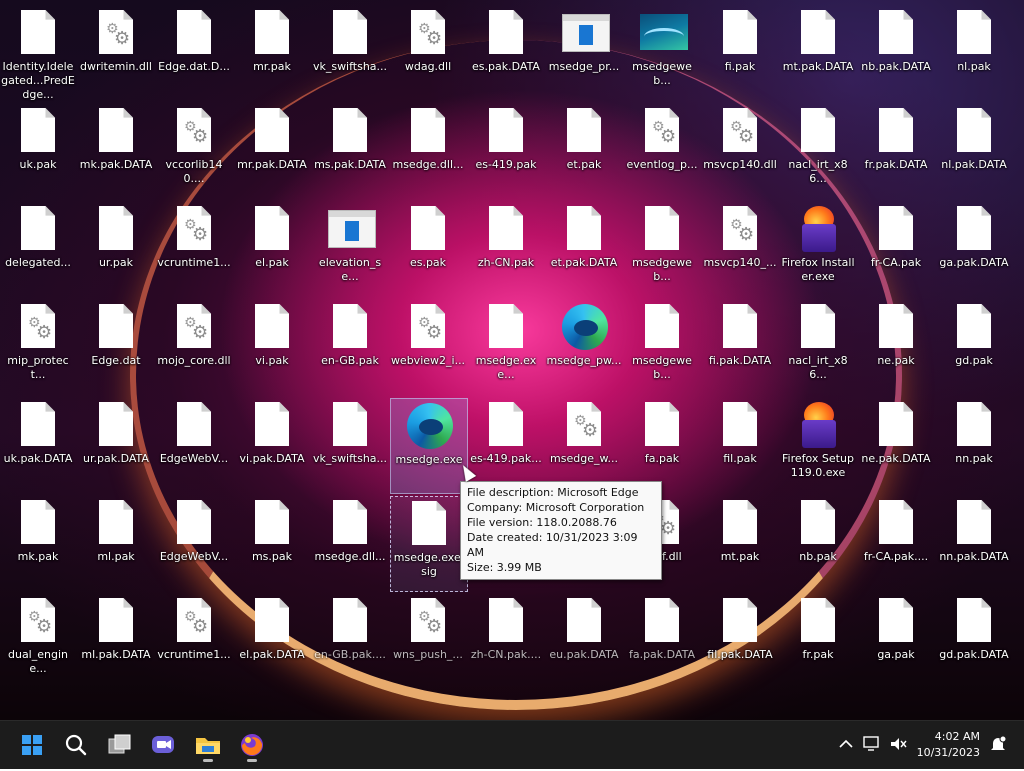 The image size is (1024, 771). Describe the element at coordinates (974, 445) in the screenshot. I see `desktop-icon-nn-pak: nn.pak` at that location.